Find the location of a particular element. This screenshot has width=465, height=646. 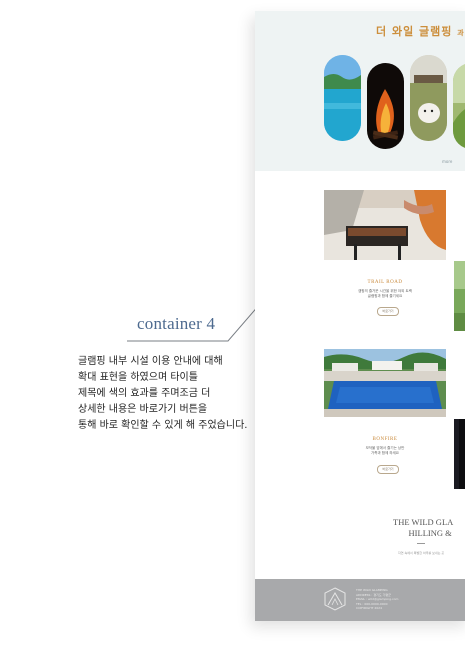

pill-photo-forest is located at coordinates (459, 106).